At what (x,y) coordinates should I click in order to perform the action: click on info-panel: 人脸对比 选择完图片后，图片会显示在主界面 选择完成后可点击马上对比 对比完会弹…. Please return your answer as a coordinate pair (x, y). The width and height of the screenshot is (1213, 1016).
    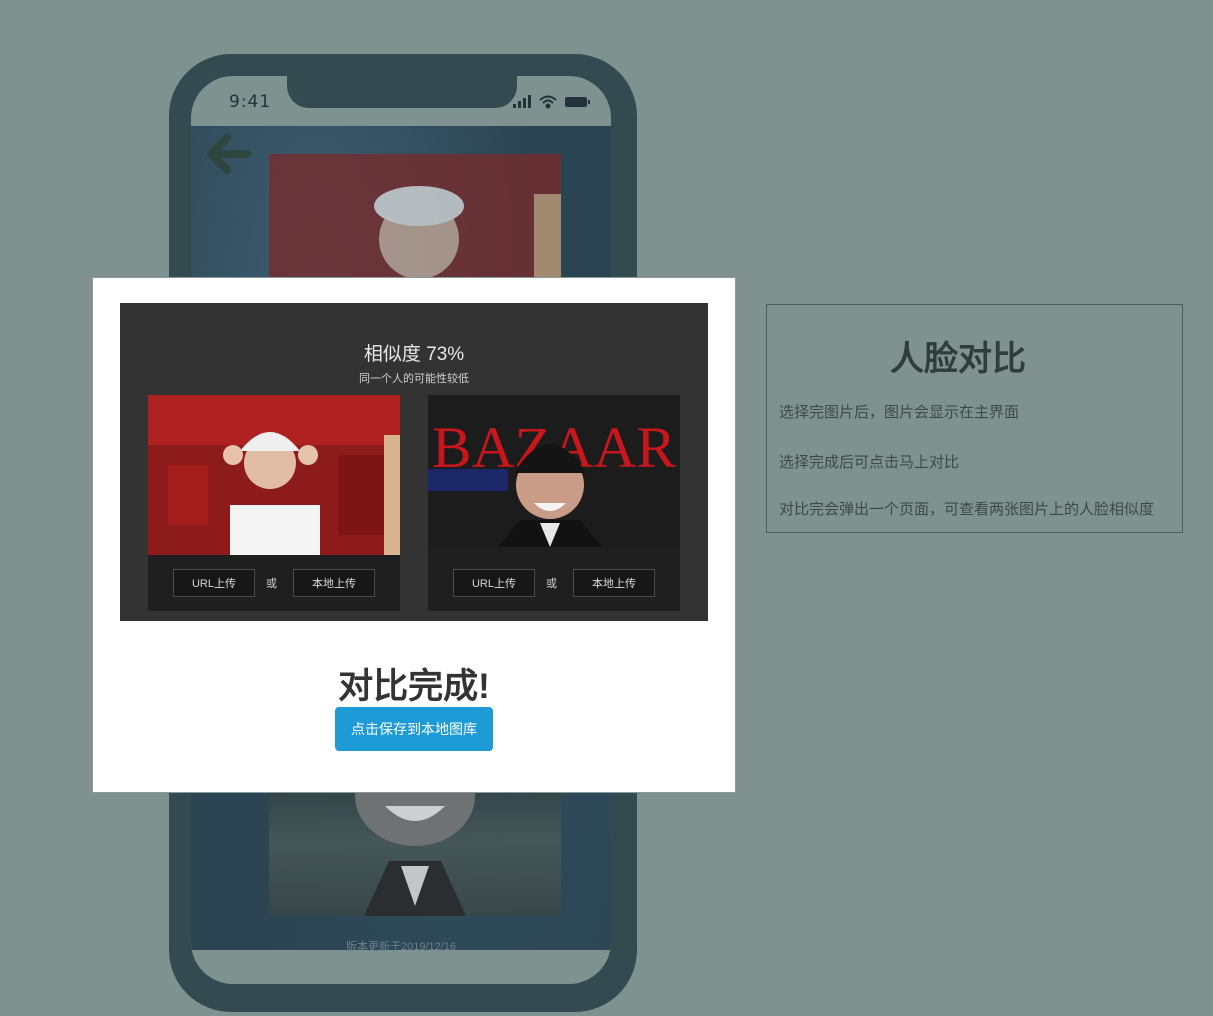
    Looking at the image, I should click on (974, 418).